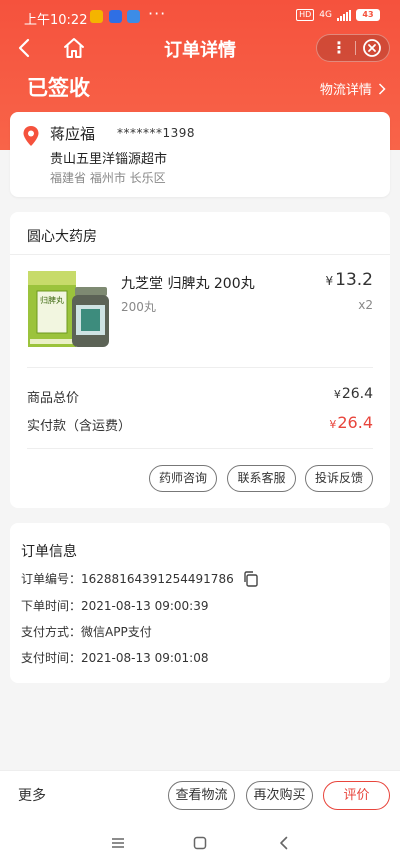 The width and height of the screenshot is (400, 867). I want to click on notification-icon, so click(96, 16).